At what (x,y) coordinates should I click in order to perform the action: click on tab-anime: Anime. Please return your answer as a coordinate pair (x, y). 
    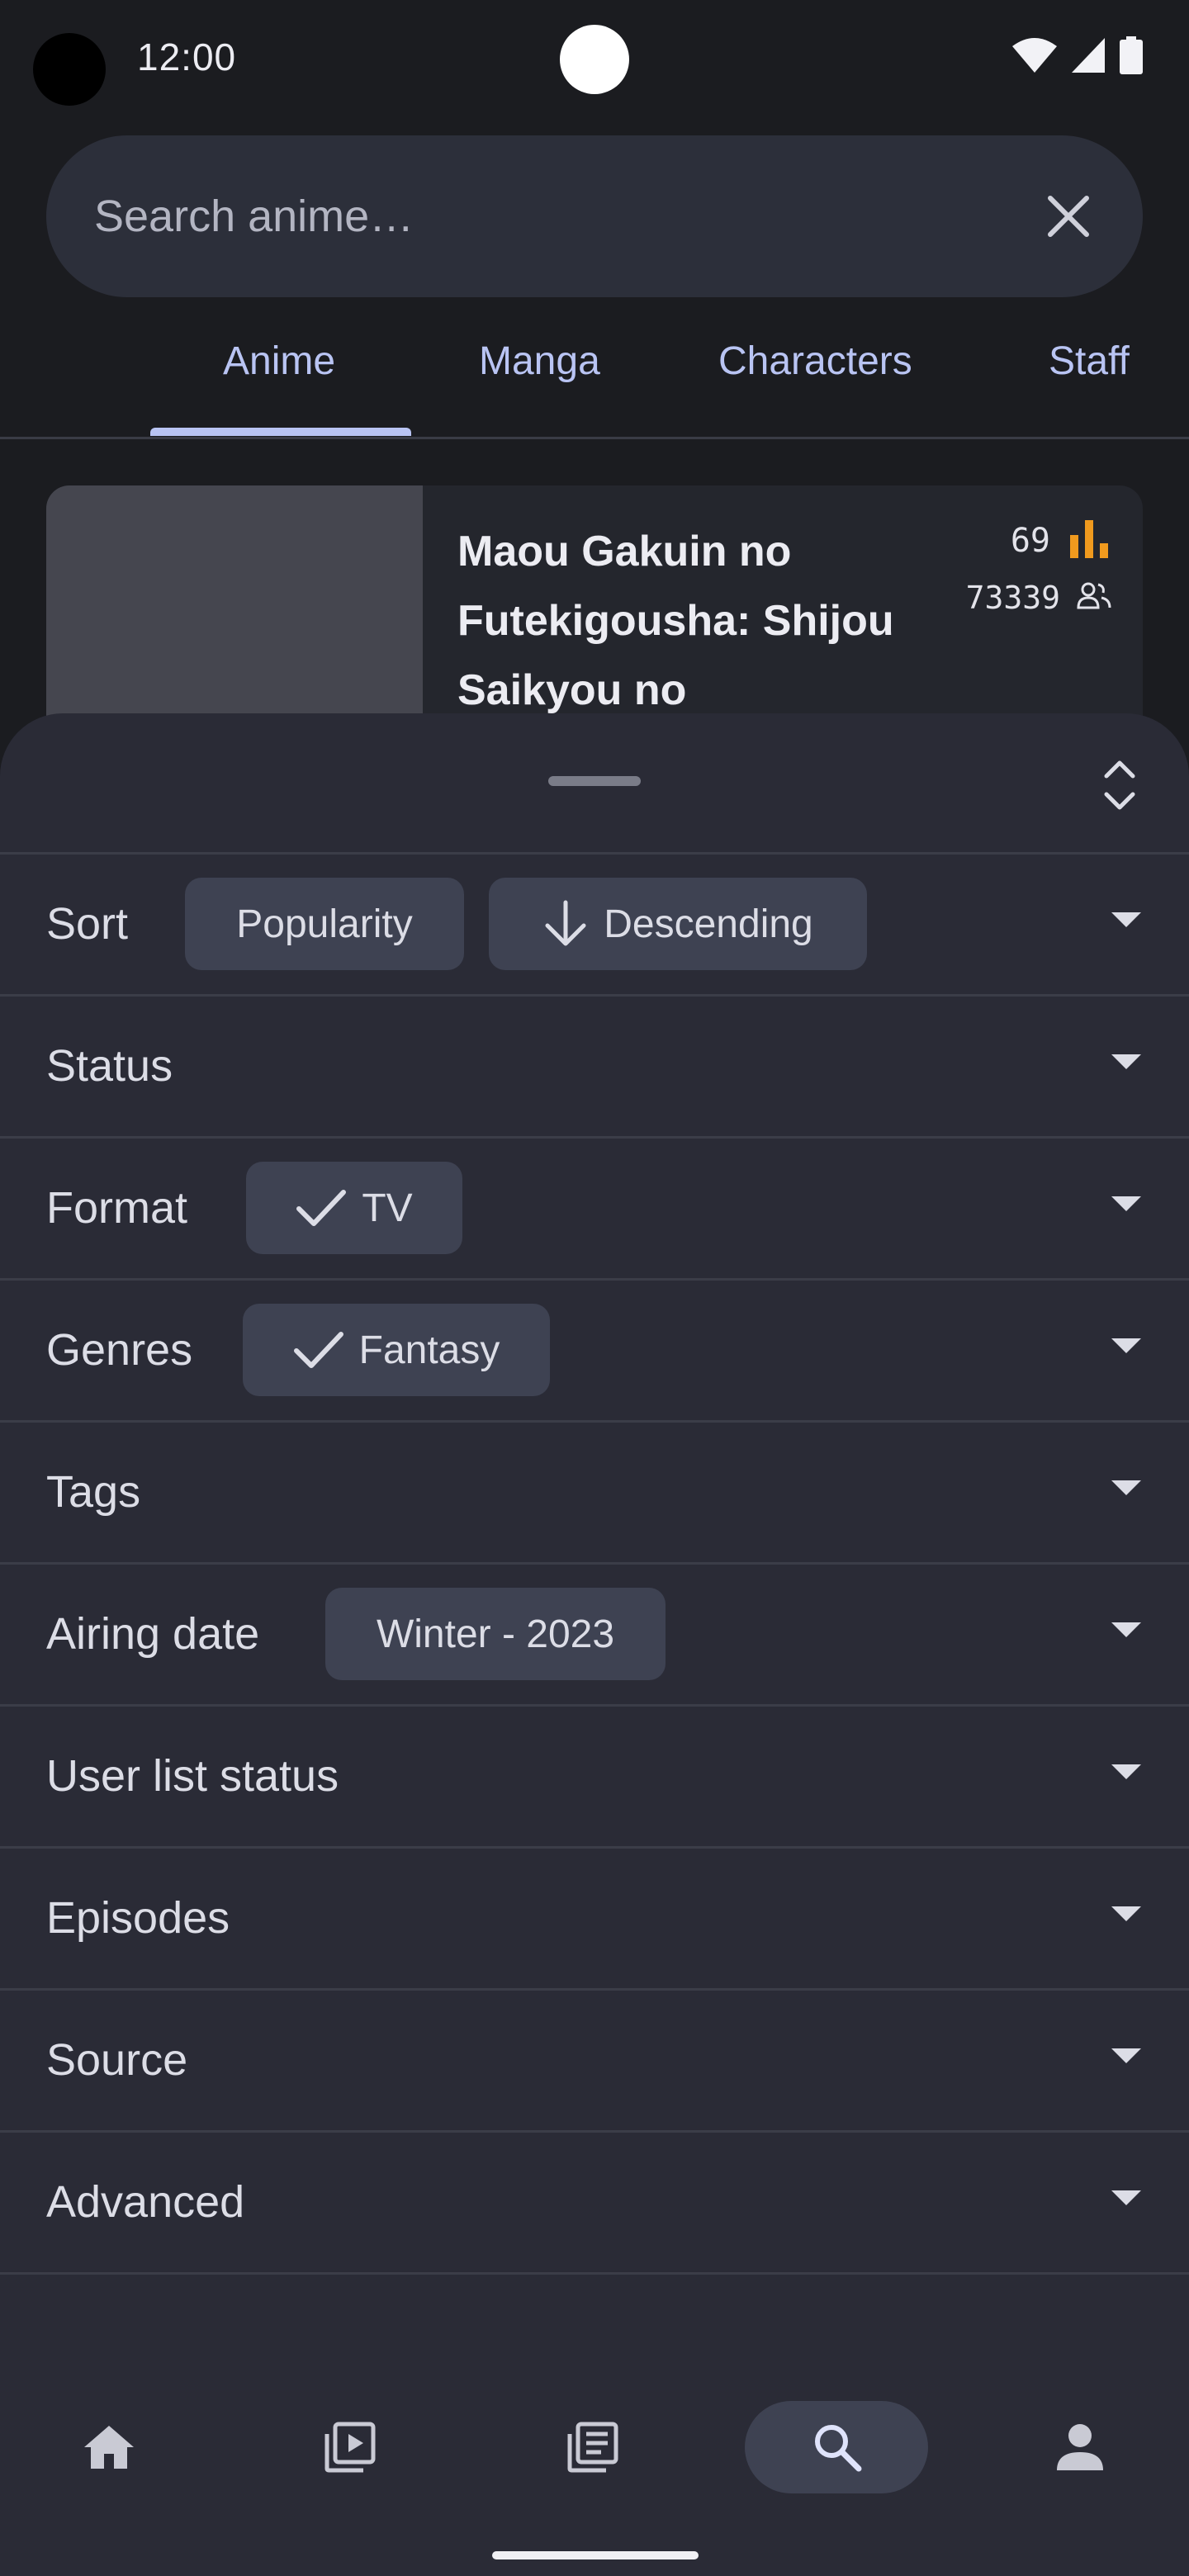
    Looking at the image, I should click on (279, 361).